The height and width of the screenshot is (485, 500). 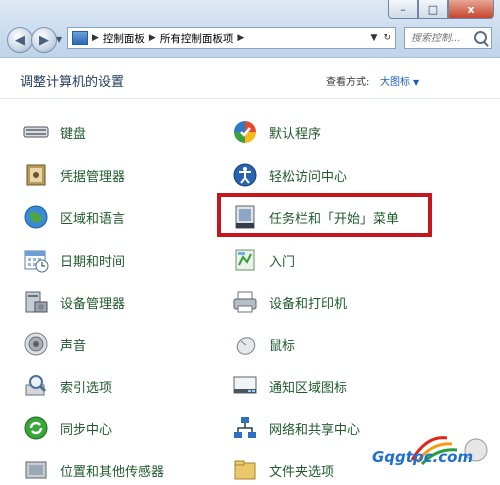 I want to click on ease-of-access-icon, so click(x=245, y=175).